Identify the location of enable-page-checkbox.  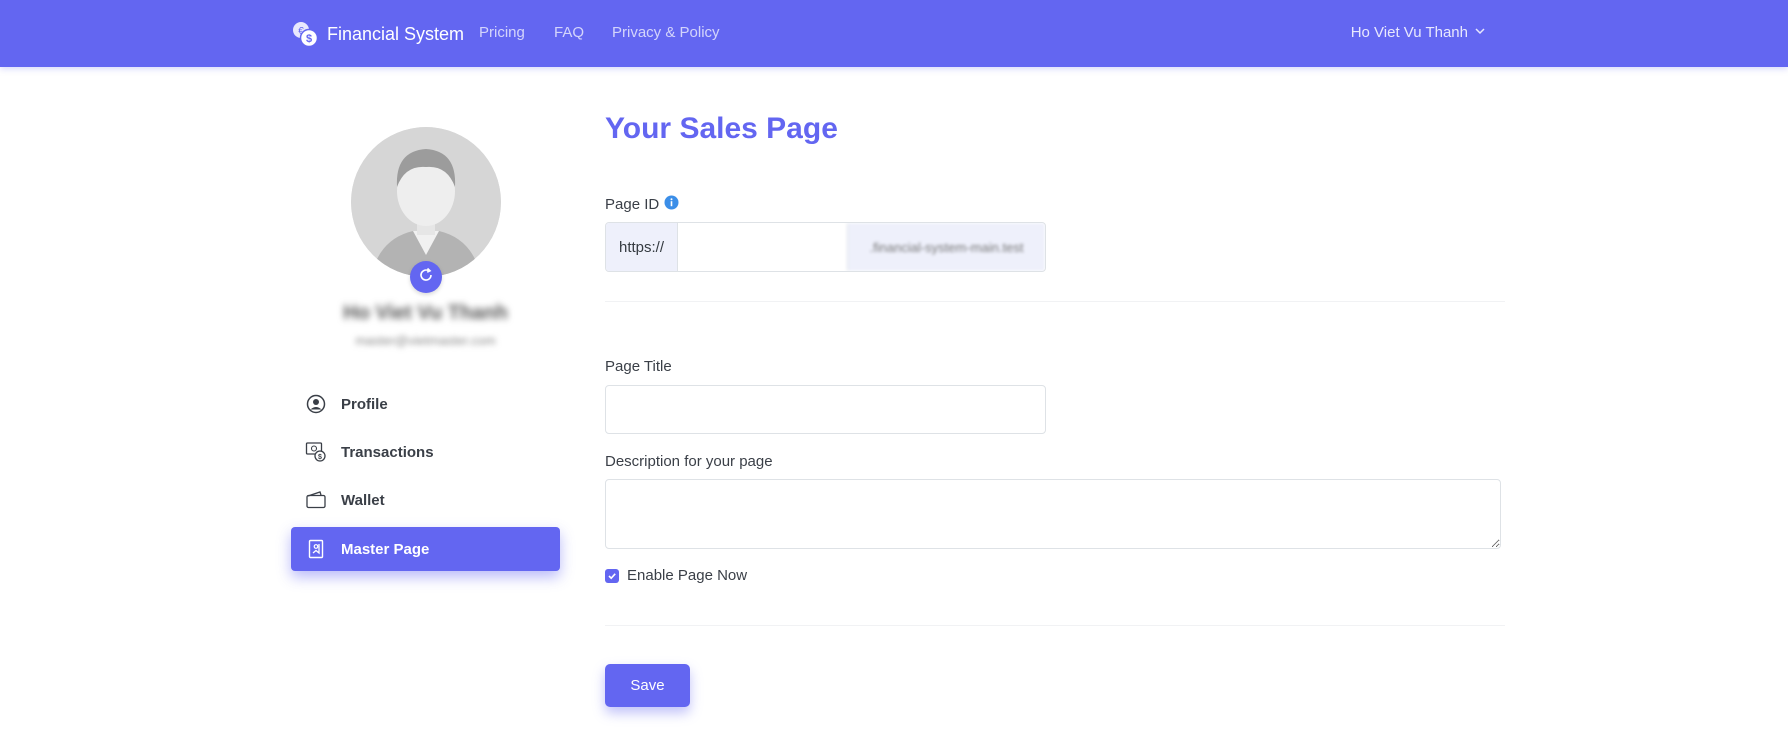
(612, 575).